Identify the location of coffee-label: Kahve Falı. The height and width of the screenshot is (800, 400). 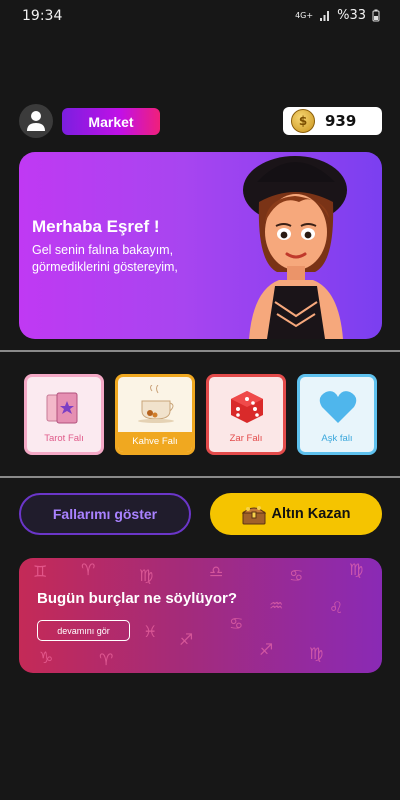
(155, 442).